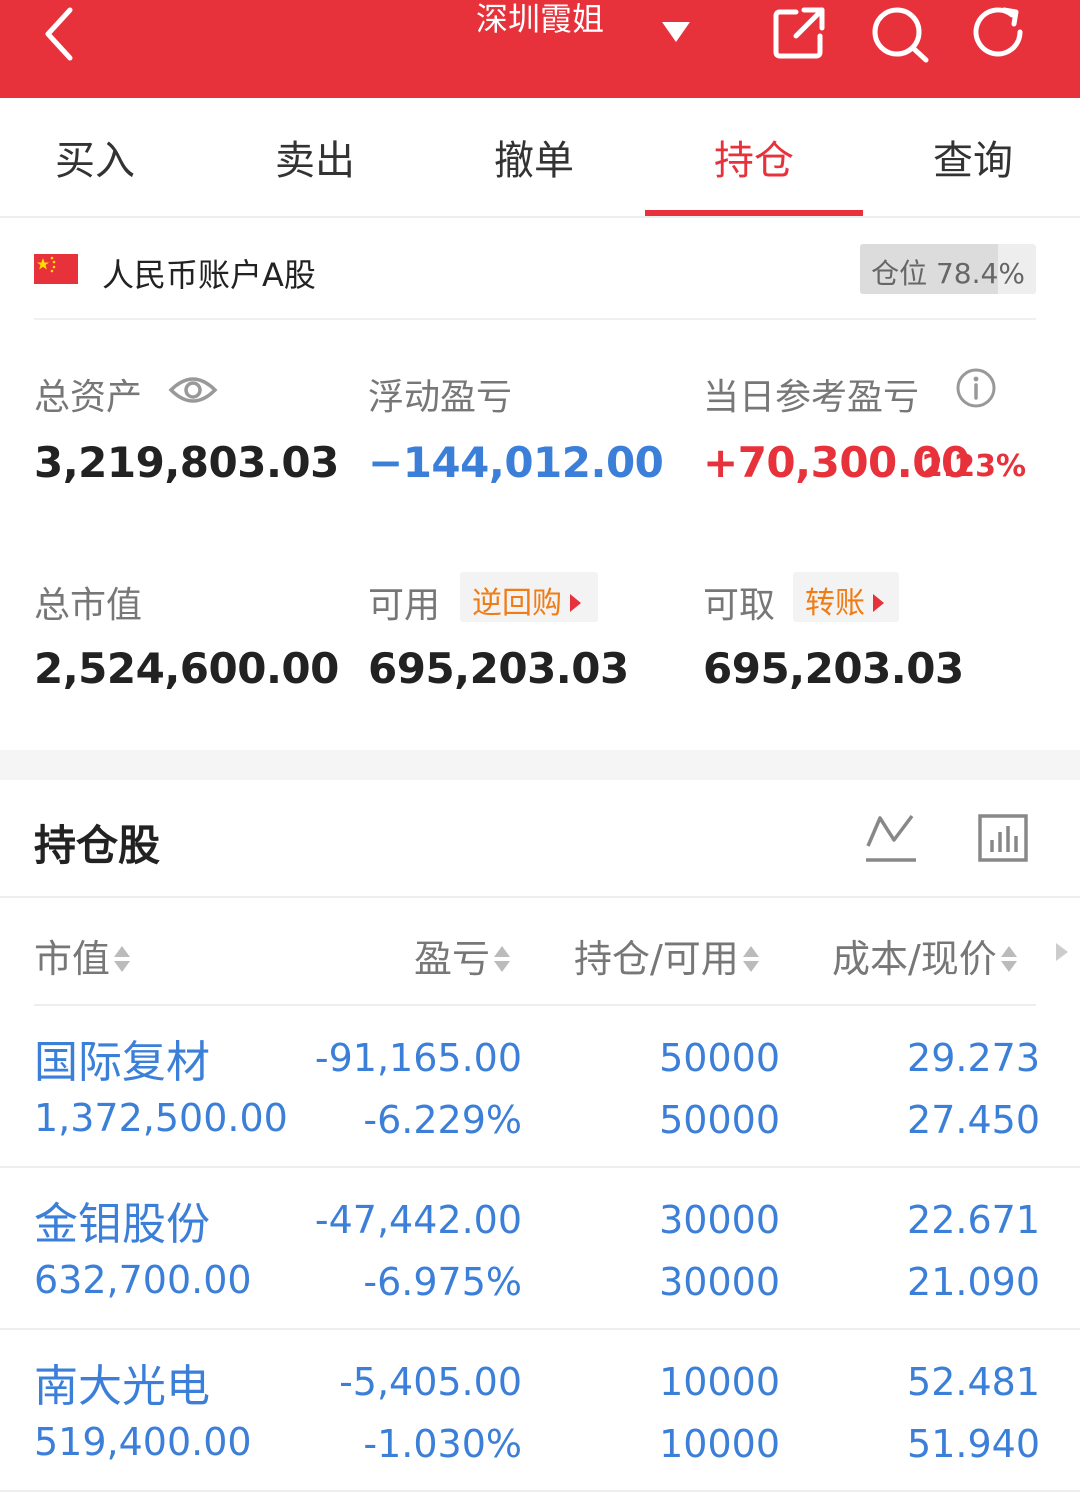 The width and height of the screenshot is (1080, 1494). What do you see at coordinates (973, 1282) in the screenshot?
I see `current-price: 21.090` at bounding box center [973, 1282].